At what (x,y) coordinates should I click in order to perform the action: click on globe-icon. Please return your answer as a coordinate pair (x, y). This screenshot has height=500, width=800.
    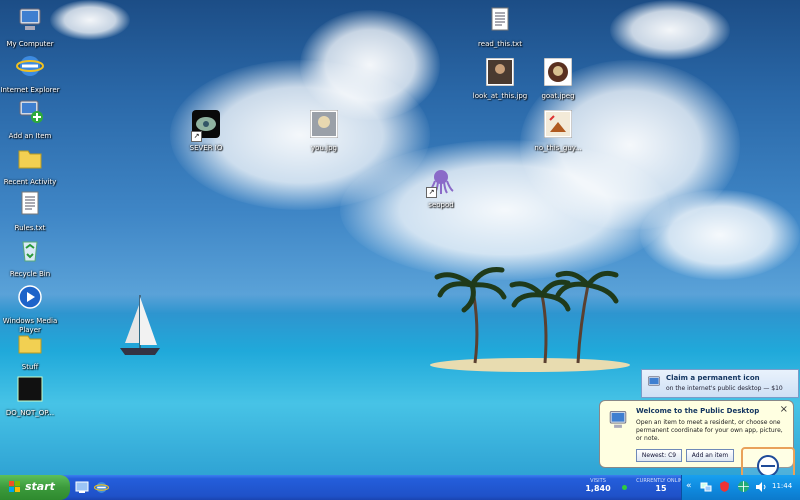
    Looking at the image, I should click on (743, 486).